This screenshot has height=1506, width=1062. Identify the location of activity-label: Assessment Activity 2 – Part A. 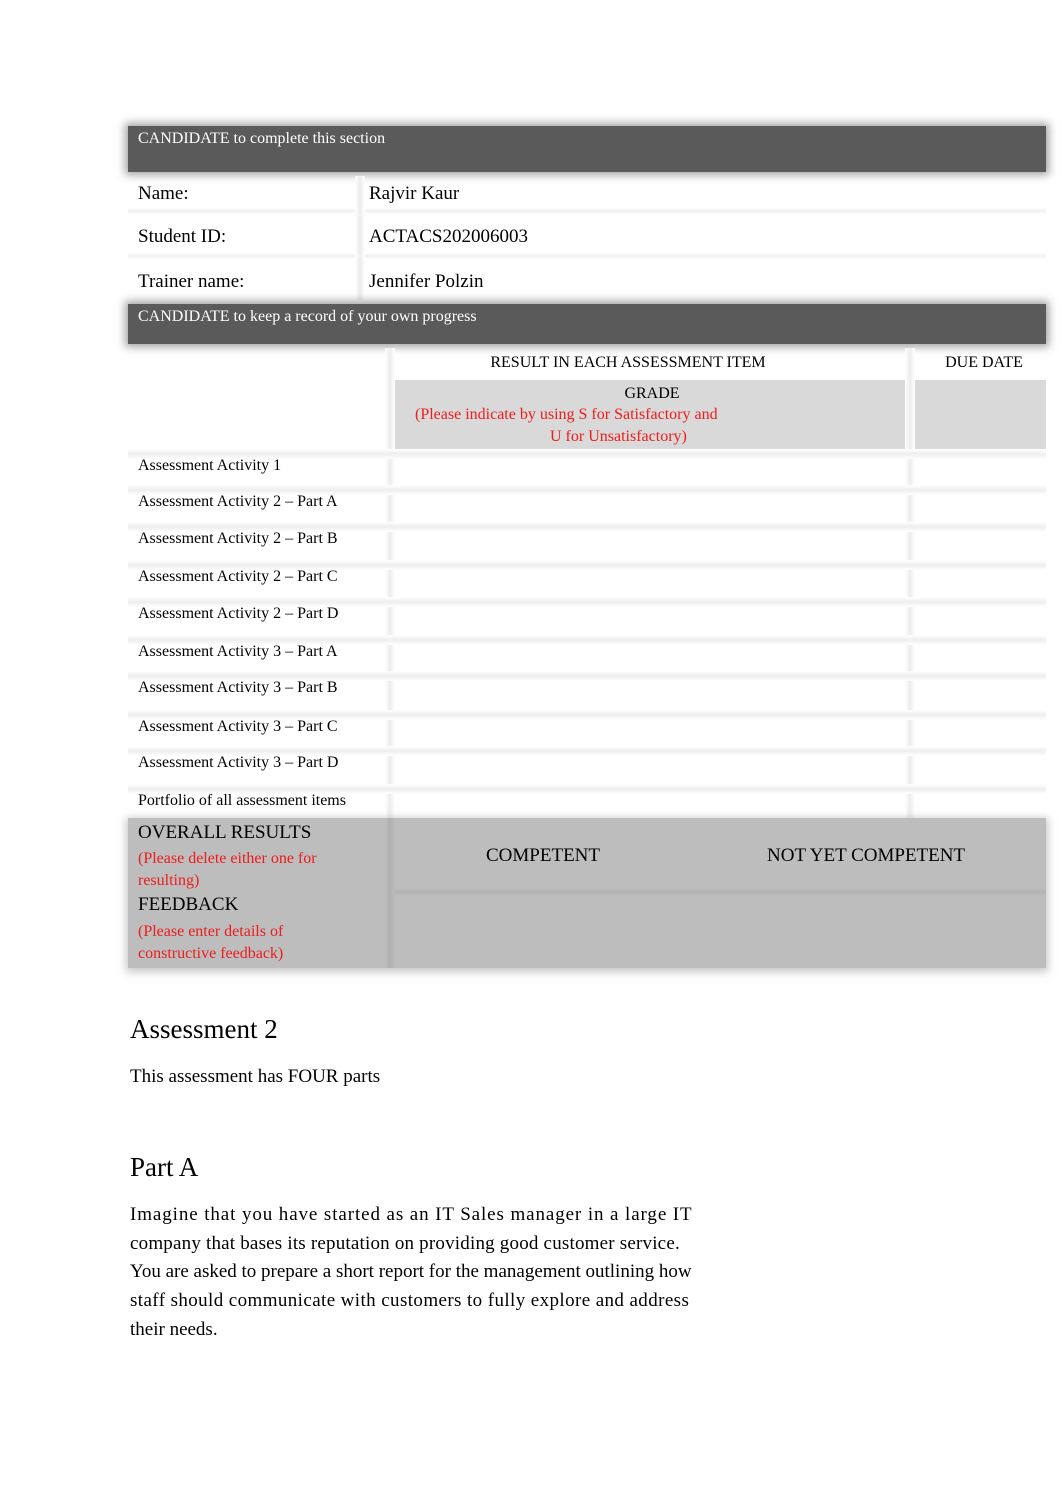
(238, 501).